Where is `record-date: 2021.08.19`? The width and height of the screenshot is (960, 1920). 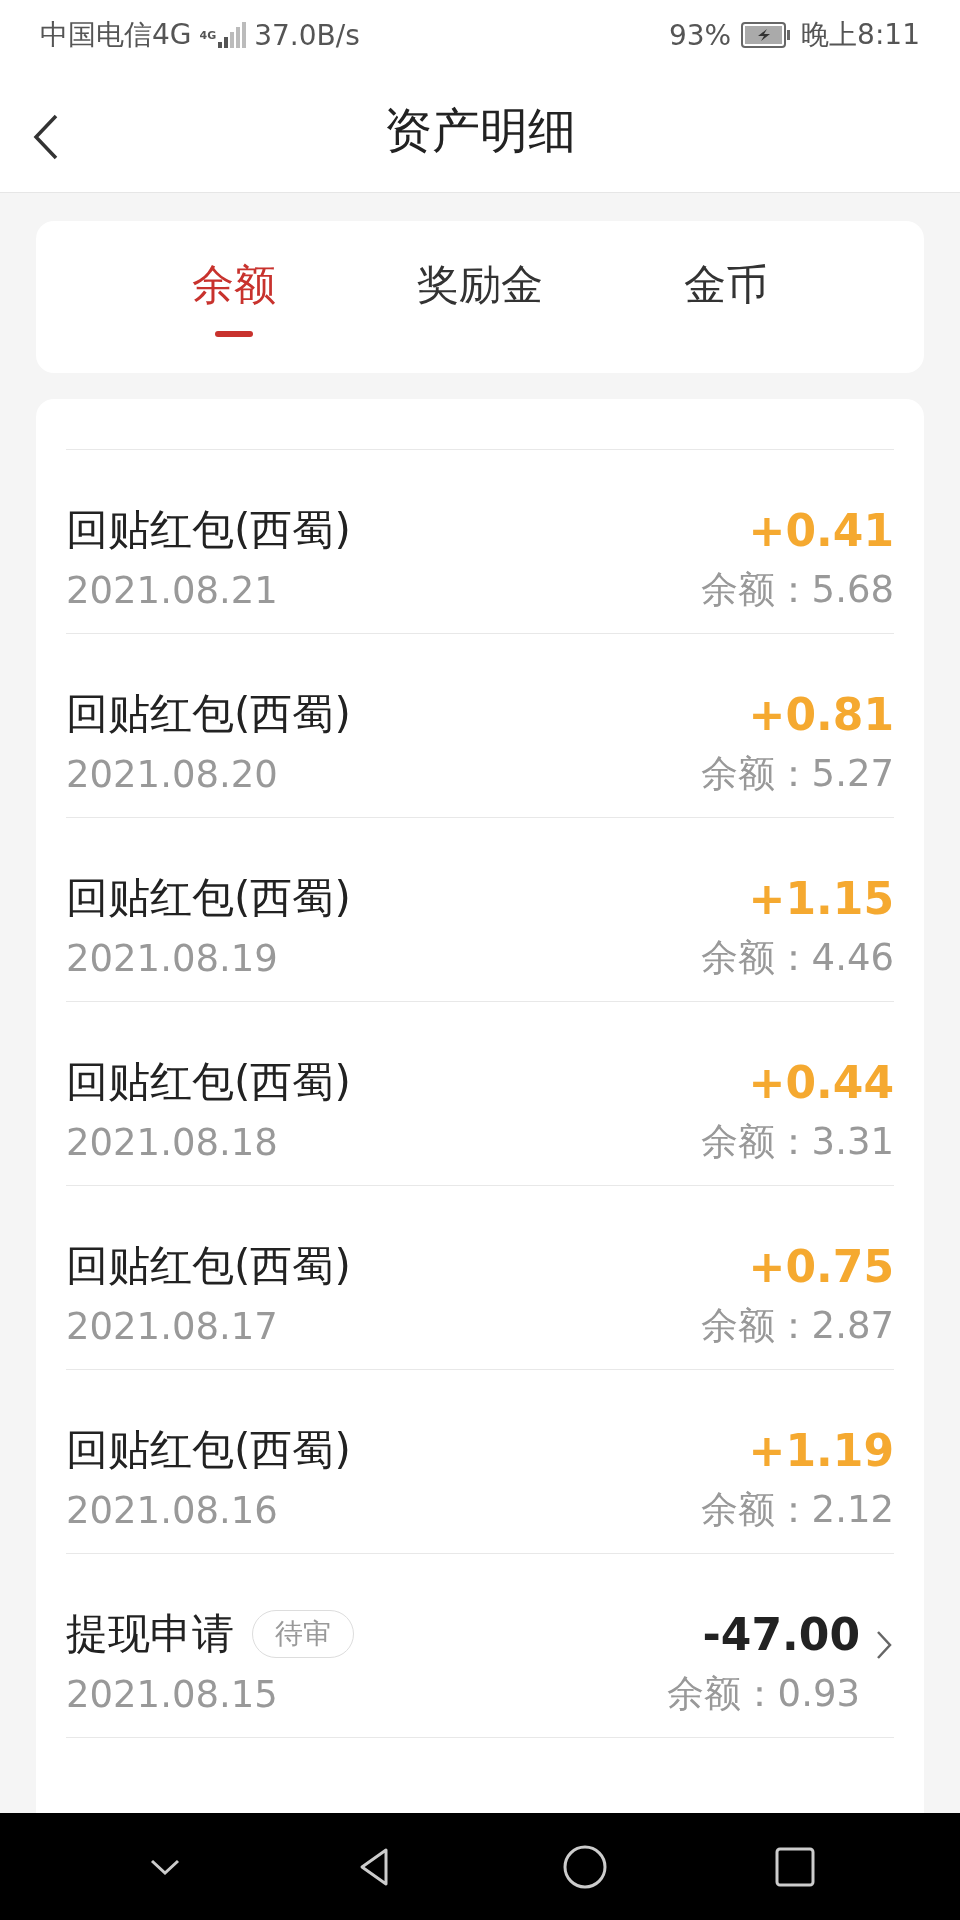 record-date: 2021.08.19 is located at coordinates (172, 958).